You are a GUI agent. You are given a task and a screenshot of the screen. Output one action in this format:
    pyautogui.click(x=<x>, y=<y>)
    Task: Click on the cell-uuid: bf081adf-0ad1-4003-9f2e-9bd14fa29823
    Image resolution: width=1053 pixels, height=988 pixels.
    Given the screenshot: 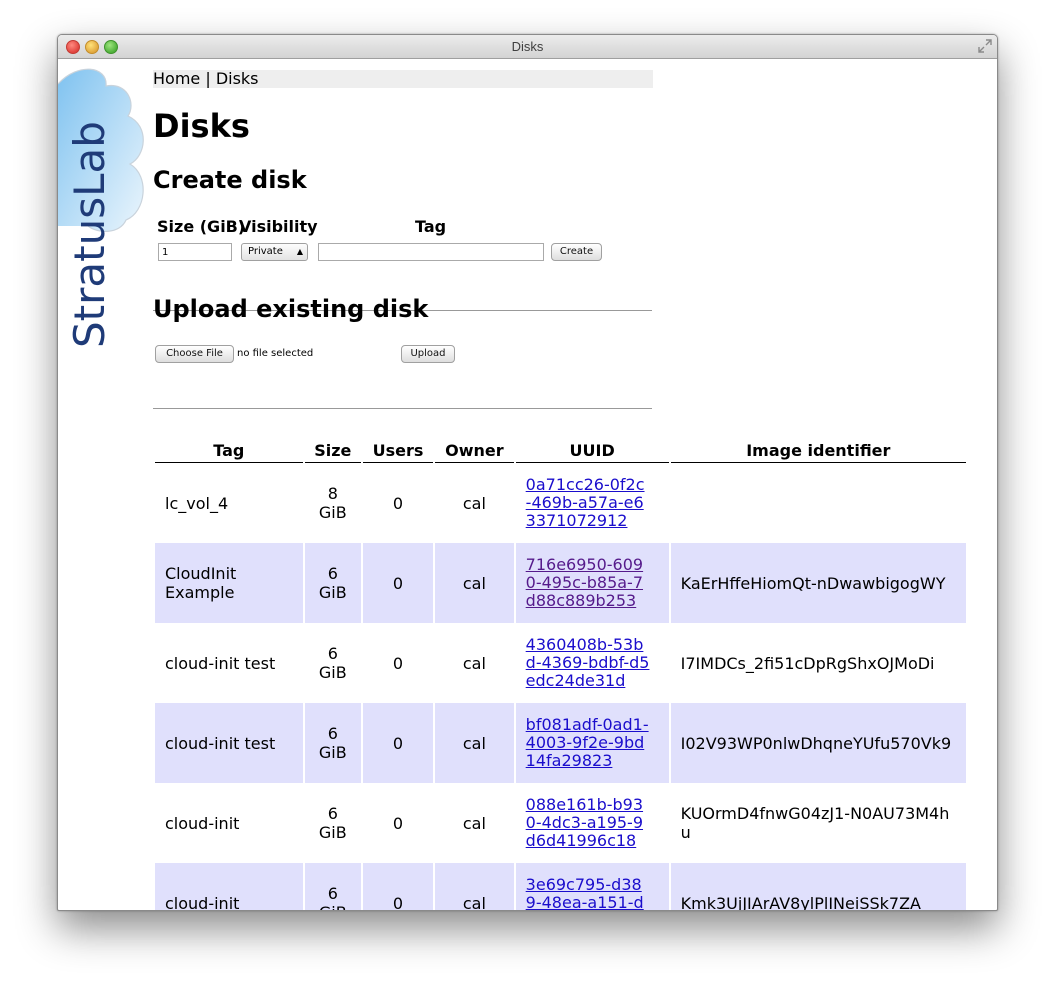 What is the action you would take?
    pyautogui.click(x=592, y=743)
    